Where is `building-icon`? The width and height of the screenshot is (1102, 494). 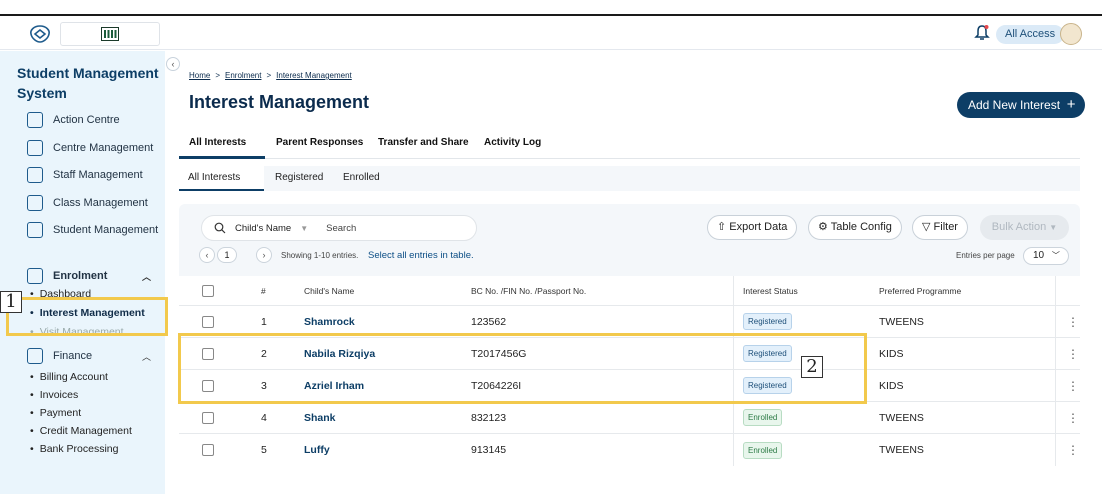
building-icon is located at coordinates (35, 148).